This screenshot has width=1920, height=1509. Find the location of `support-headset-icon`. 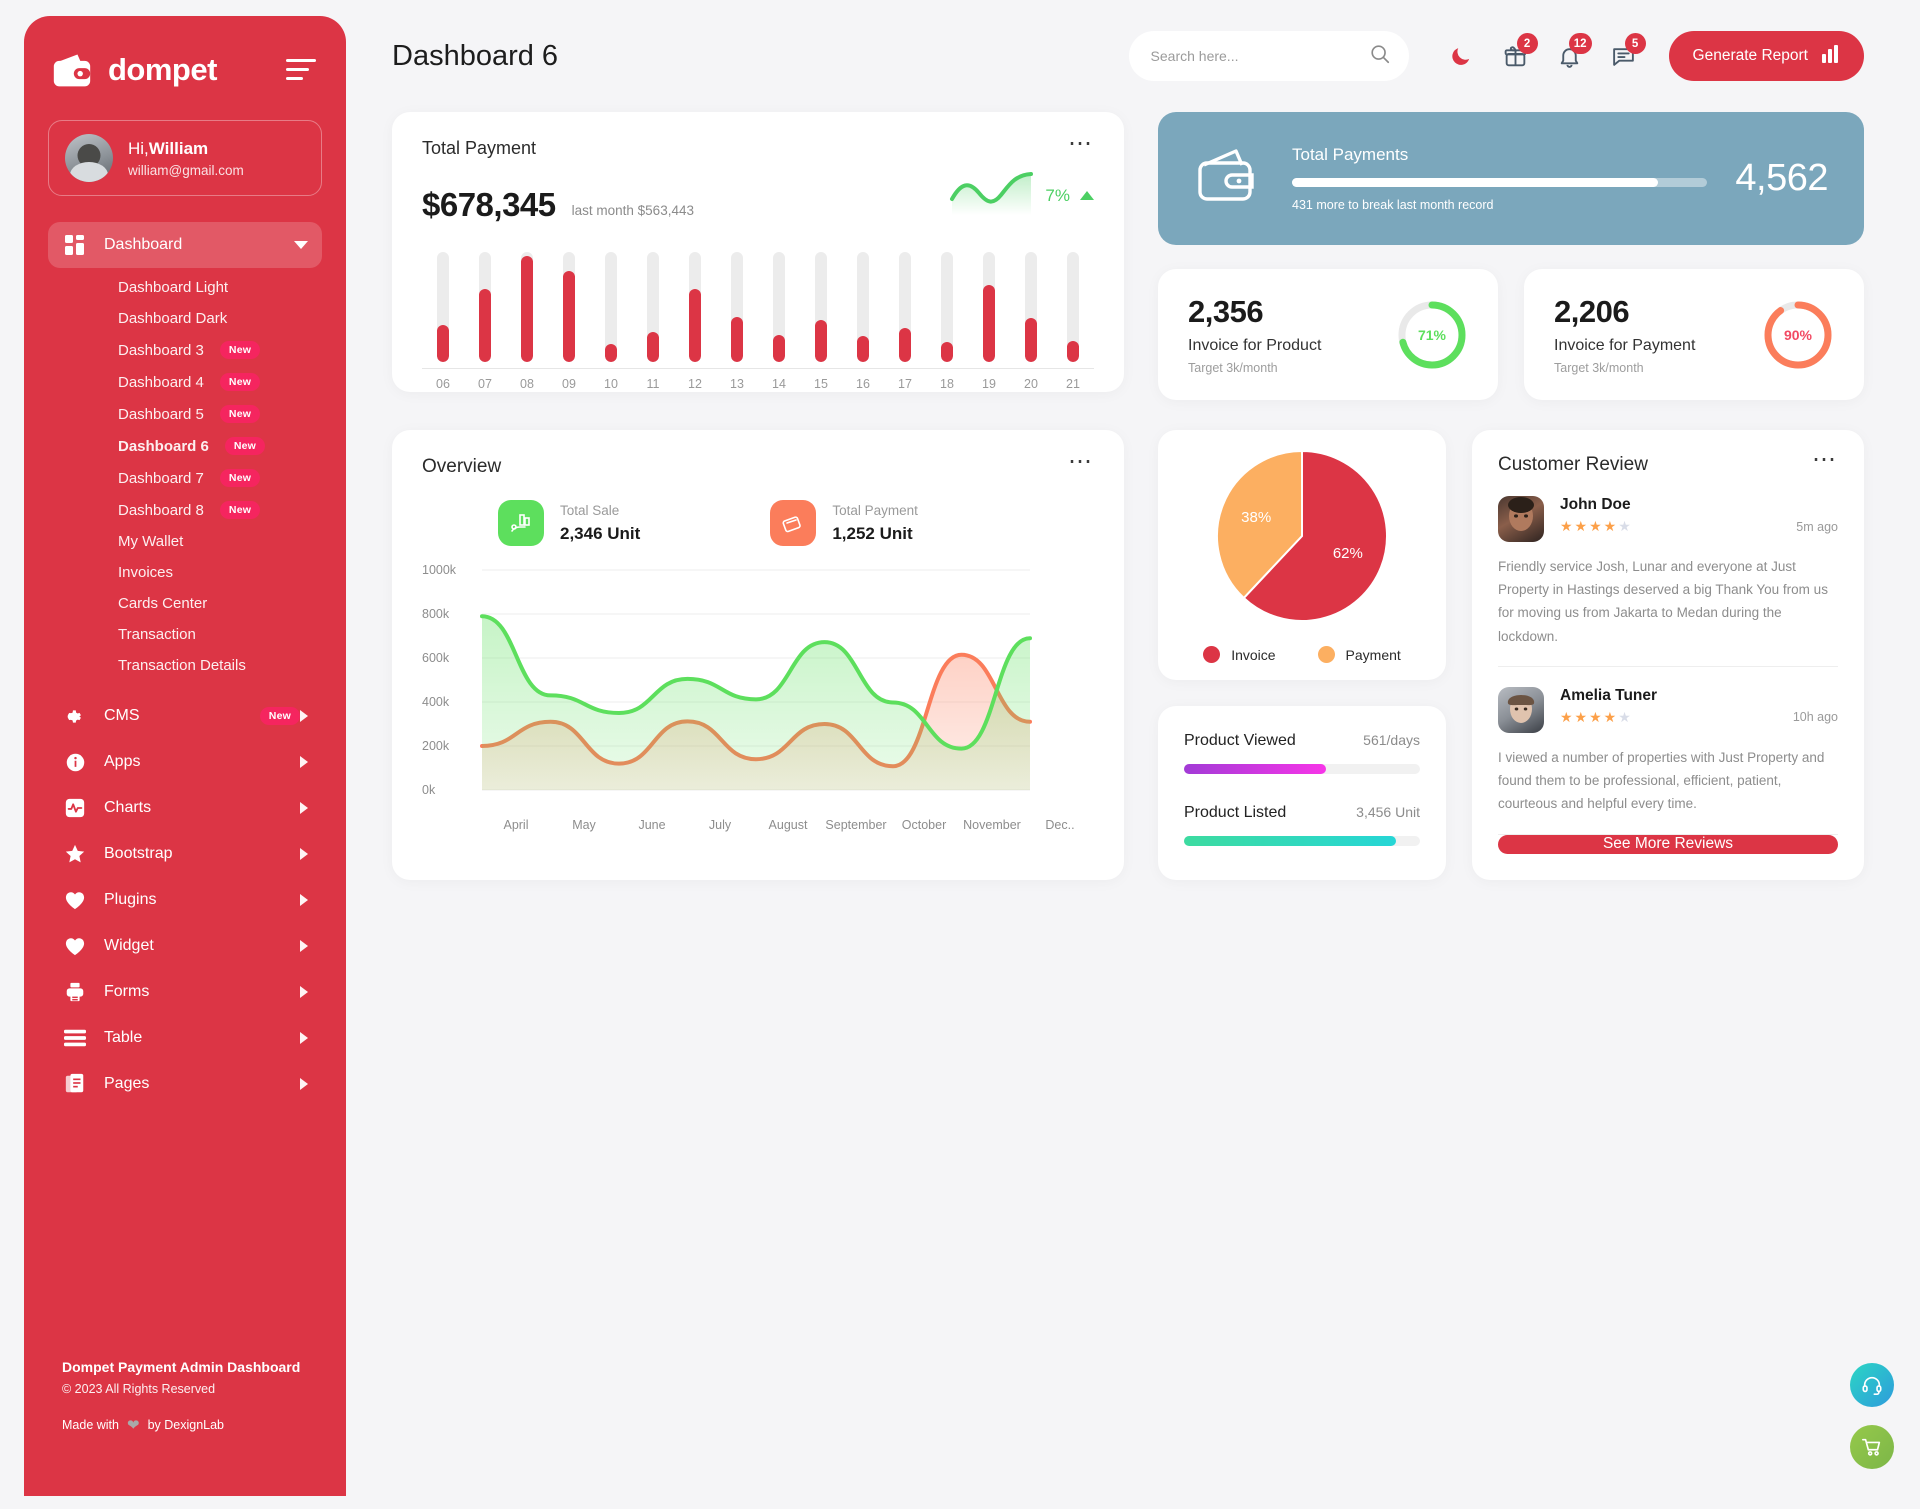

support-headset-icon is located at coordinates (1872, 1385).